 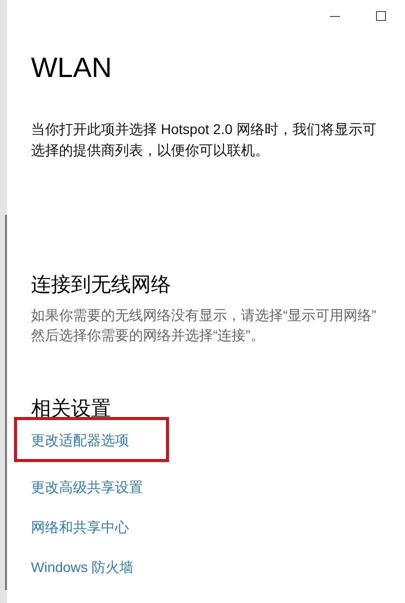 What do you see at coordinates (150, 150) in the screenshot?
I see `description-line: 选择的提供商列表，以便你可以联机。` at bounding box center [150, 150].